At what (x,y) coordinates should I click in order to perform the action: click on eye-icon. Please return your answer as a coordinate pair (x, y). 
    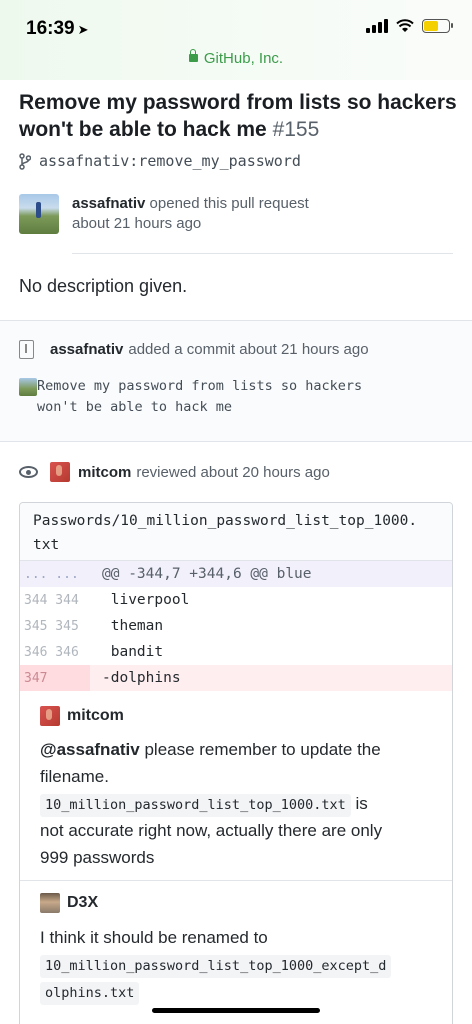
    Looking at the image, I should click on (28, 472).